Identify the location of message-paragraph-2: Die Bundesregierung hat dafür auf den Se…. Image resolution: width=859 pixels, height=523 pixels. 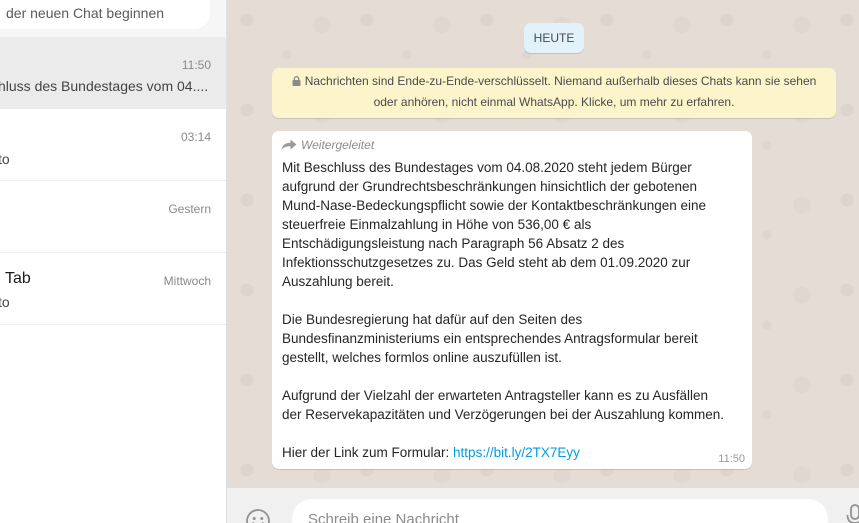
(490, 338).